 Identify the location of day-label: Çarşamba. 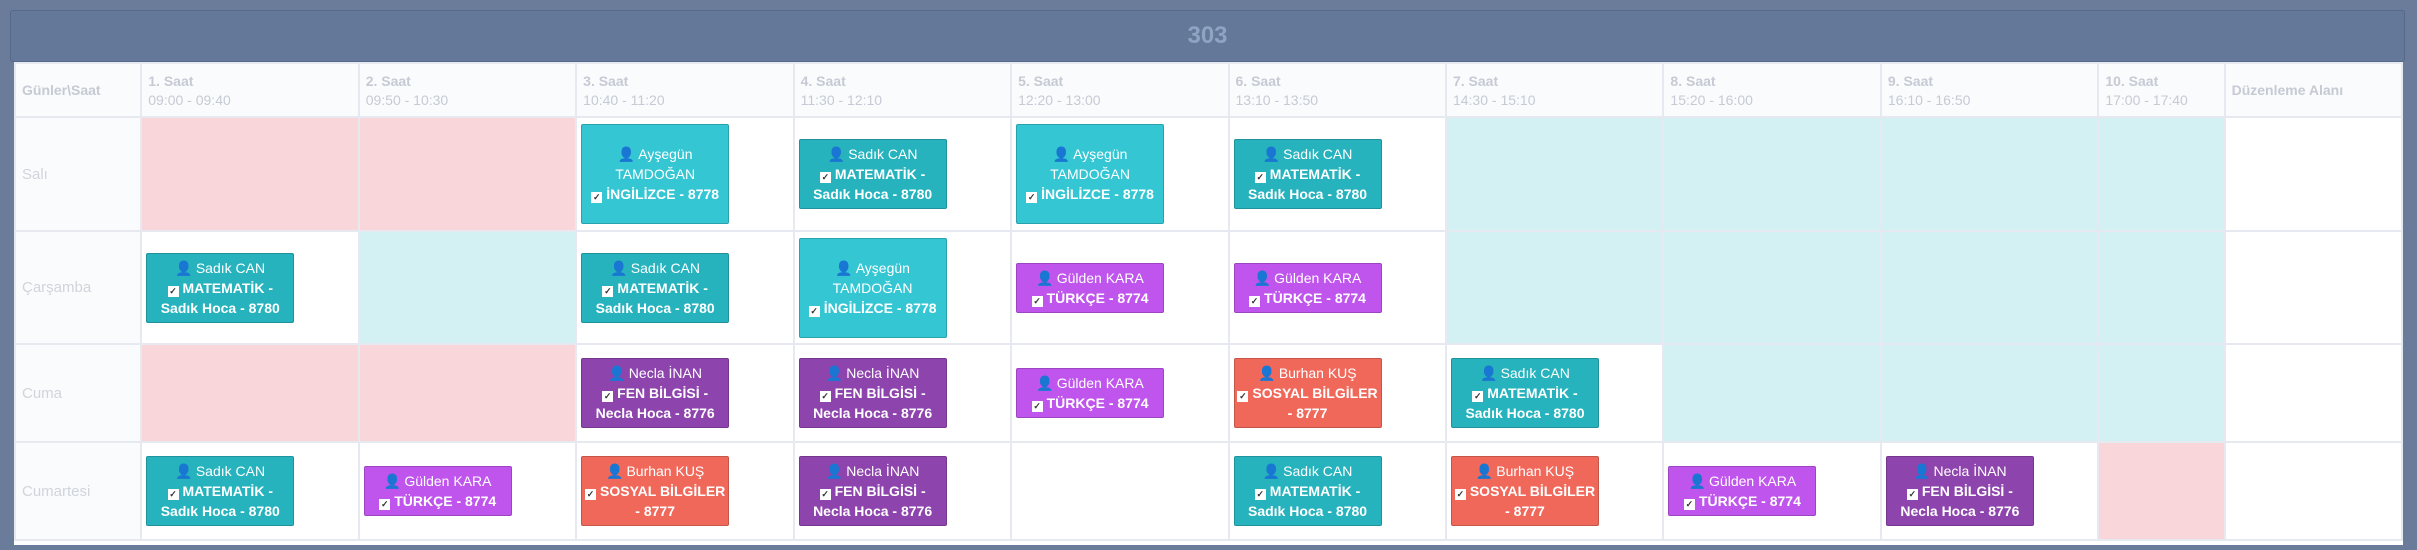
(78, 287).